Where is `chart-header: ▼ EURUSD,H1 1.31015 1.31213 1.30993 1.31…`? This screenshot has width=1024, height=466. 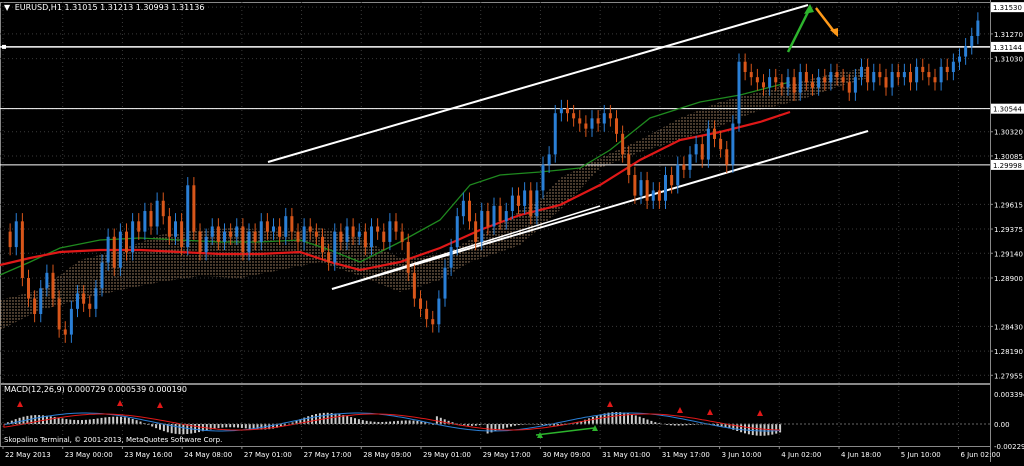 chart-header: ▼ EURUSD,H1 1.31015 1.31213 1.30993 1.31… is located at coordinates (104, 7).